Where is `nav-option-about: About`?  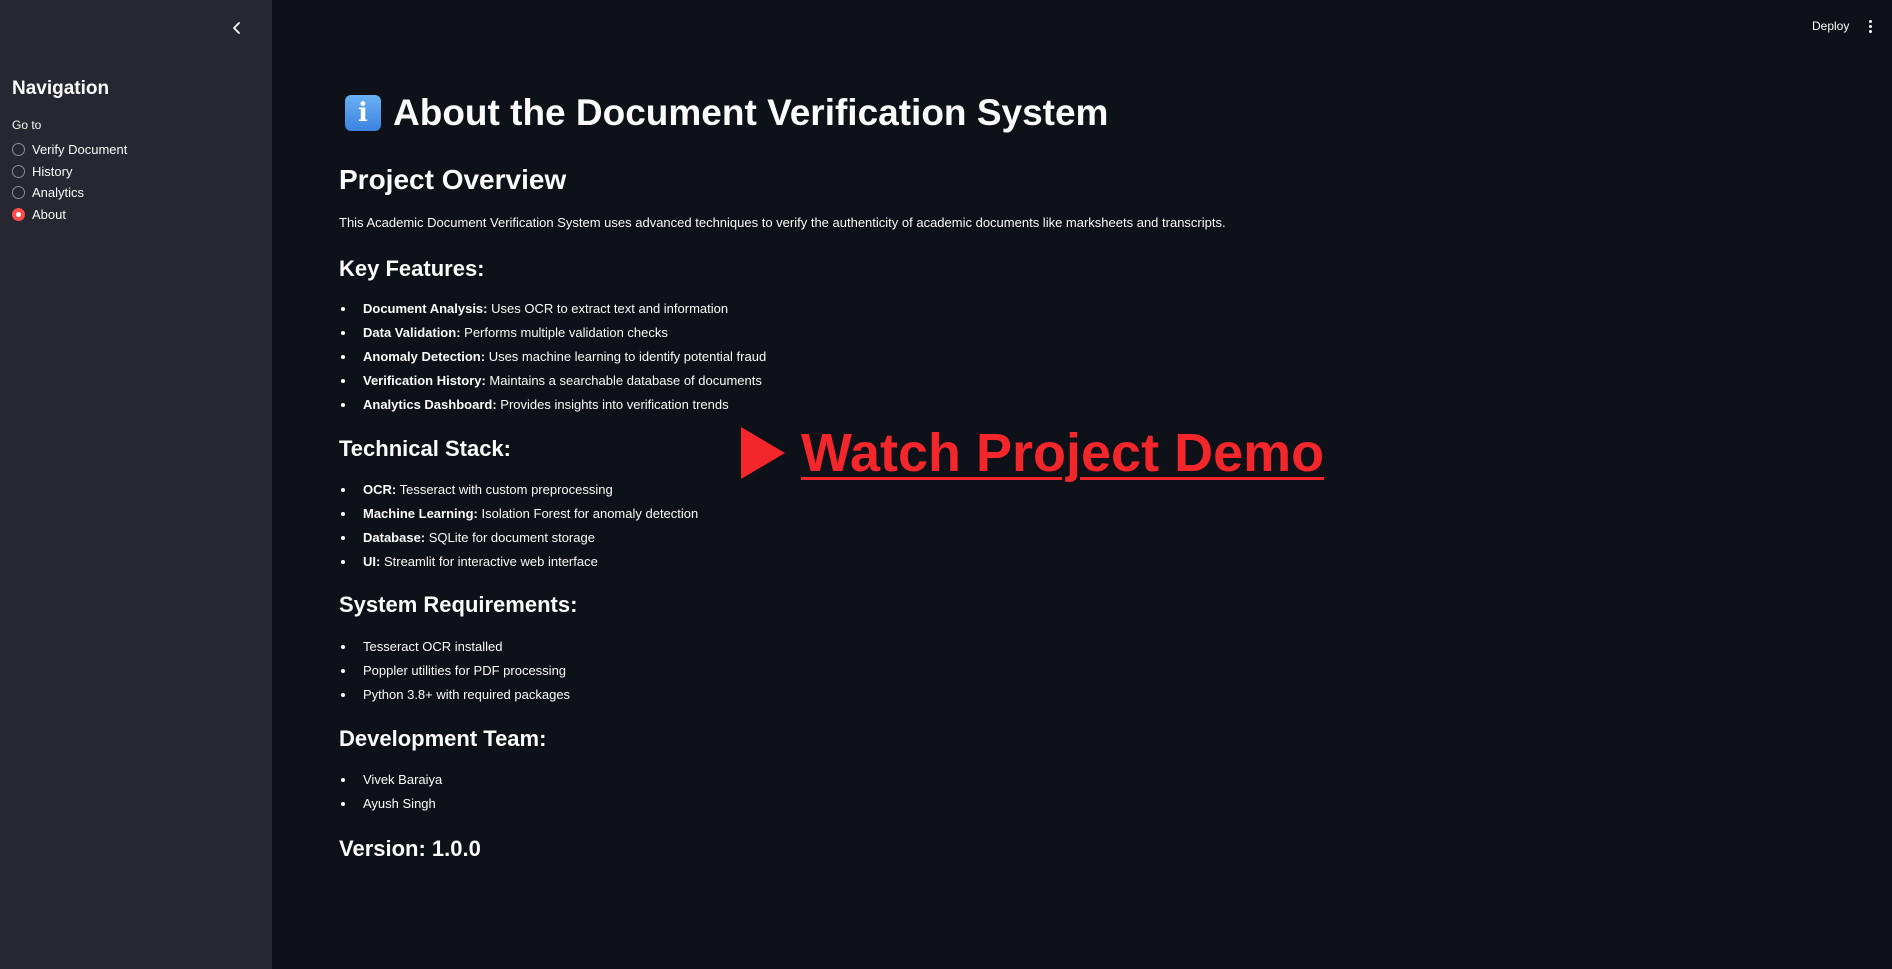
nav-option-about: About is located at coordinates (69, 215).